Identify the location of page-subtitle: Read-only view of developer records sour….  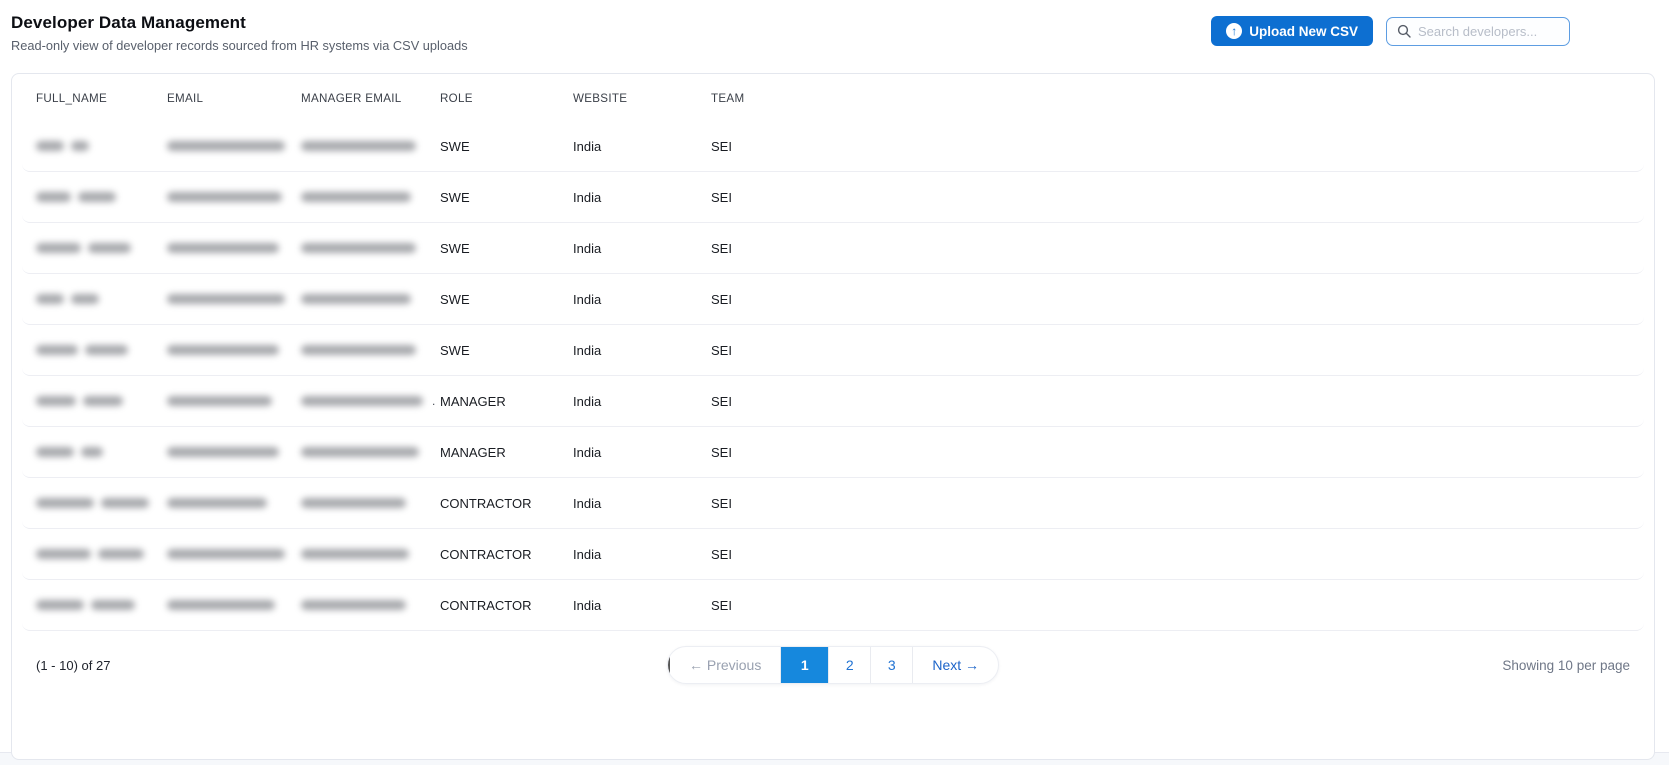
(239, 45).